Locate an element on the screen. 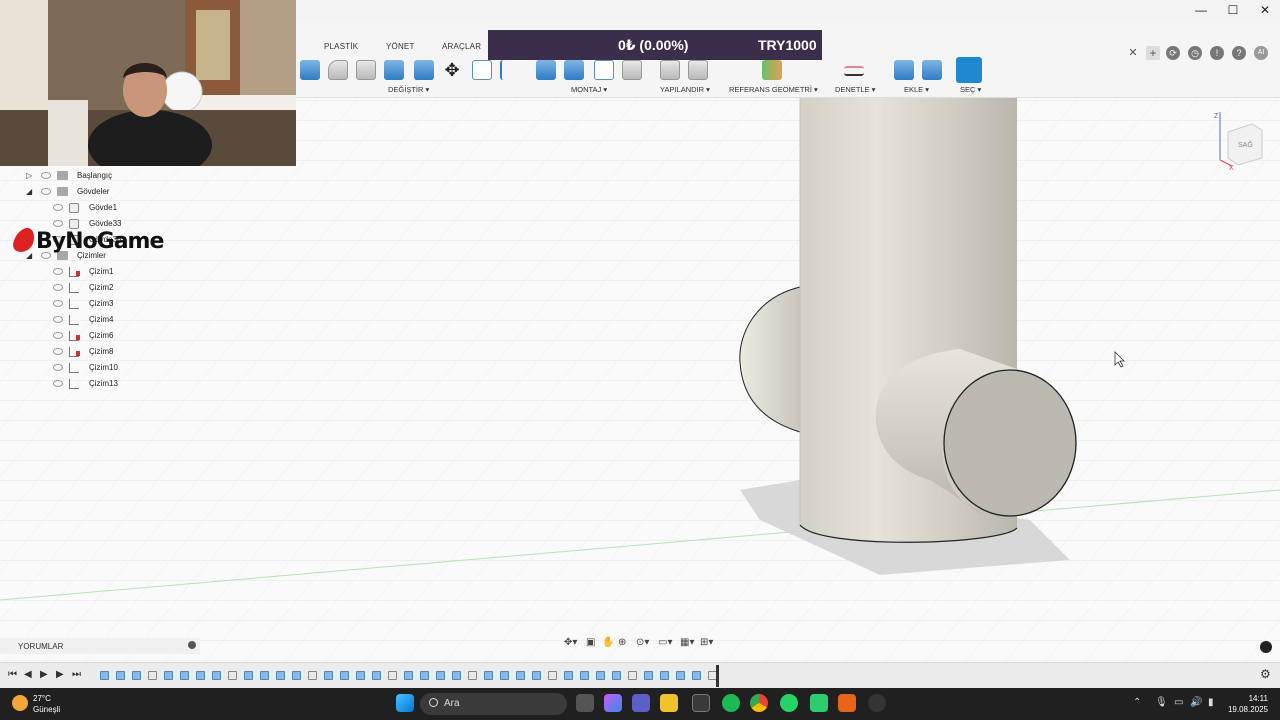 The height and width of the screenshot is (720, 1280). extensions-icon: ⟳ is located at coordinates (1173, 53).